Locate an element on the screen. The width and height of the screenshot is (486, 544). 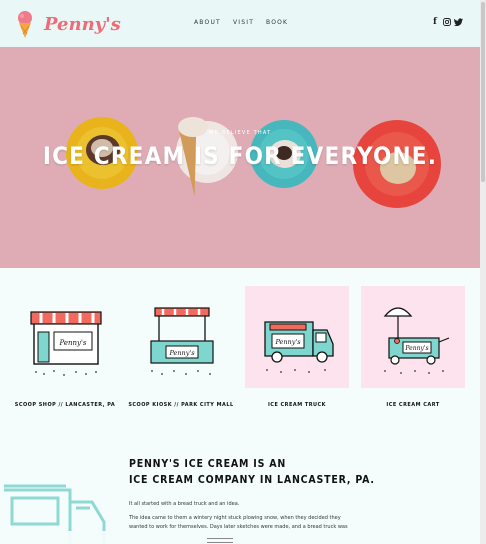
scrollbar is located at coordinates (483, 272).